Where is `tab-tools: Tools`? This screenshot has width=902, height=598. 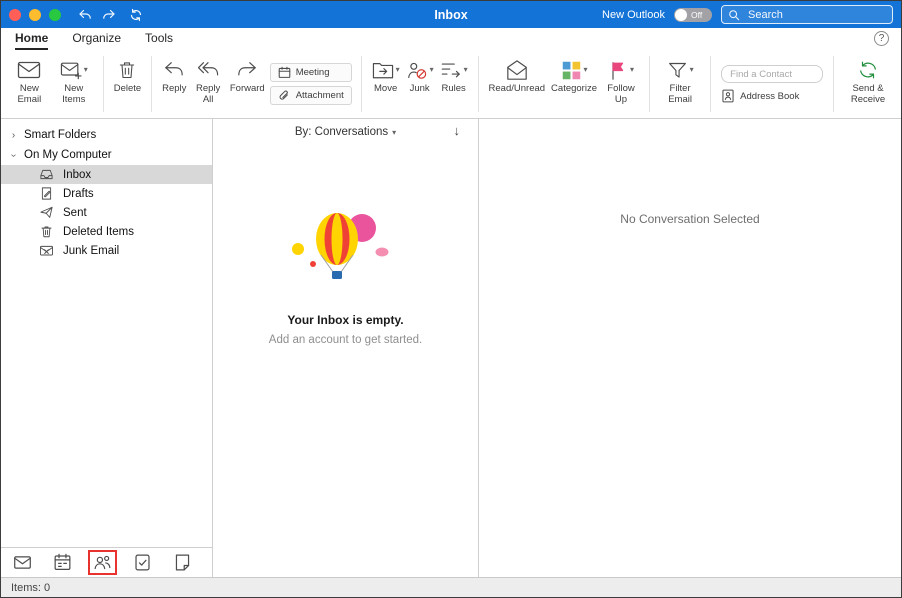 tab-tools: Tools is located at coordinates (159, 40).